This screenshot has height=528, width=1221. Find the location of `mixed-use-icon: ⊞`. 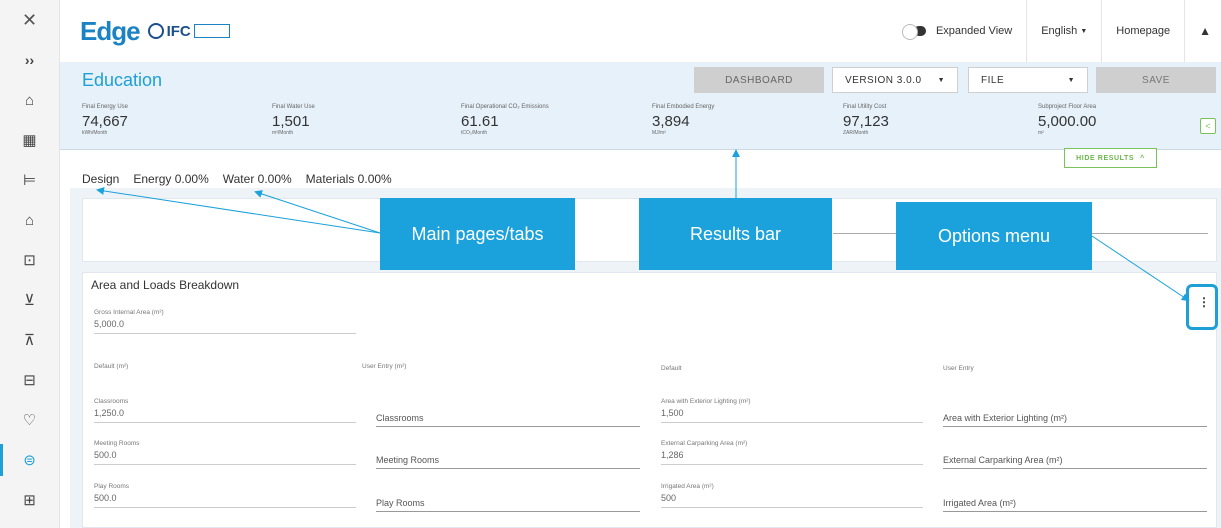

mixed-use-icon: ⊞ is located at coordinates (29, 500).